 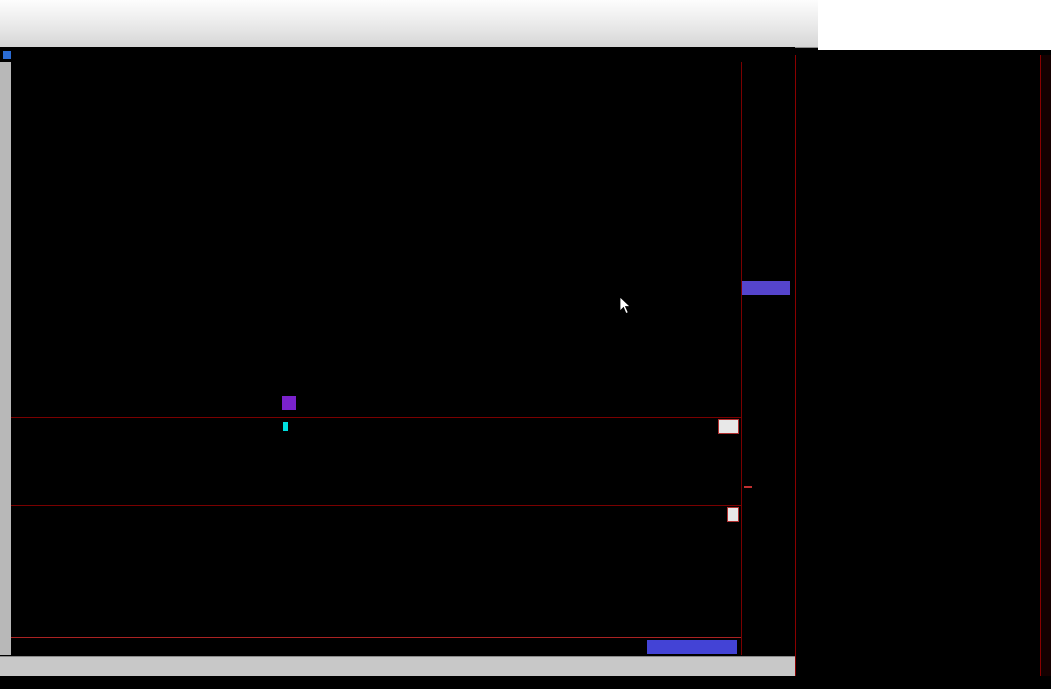 I want to click on mouse-cursor-icon, so click(x=625, y=305).